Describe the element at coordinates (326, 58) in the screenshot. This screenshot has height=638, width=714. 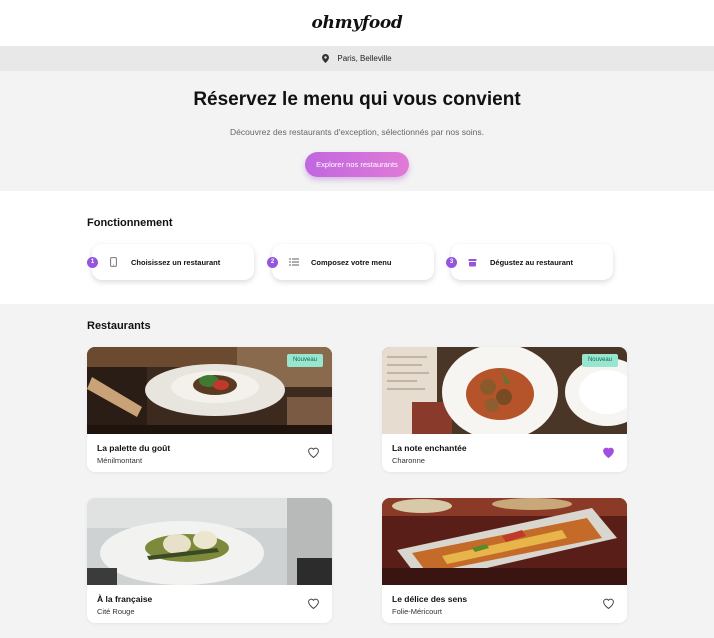
I see `location-pin-icon` at that location.